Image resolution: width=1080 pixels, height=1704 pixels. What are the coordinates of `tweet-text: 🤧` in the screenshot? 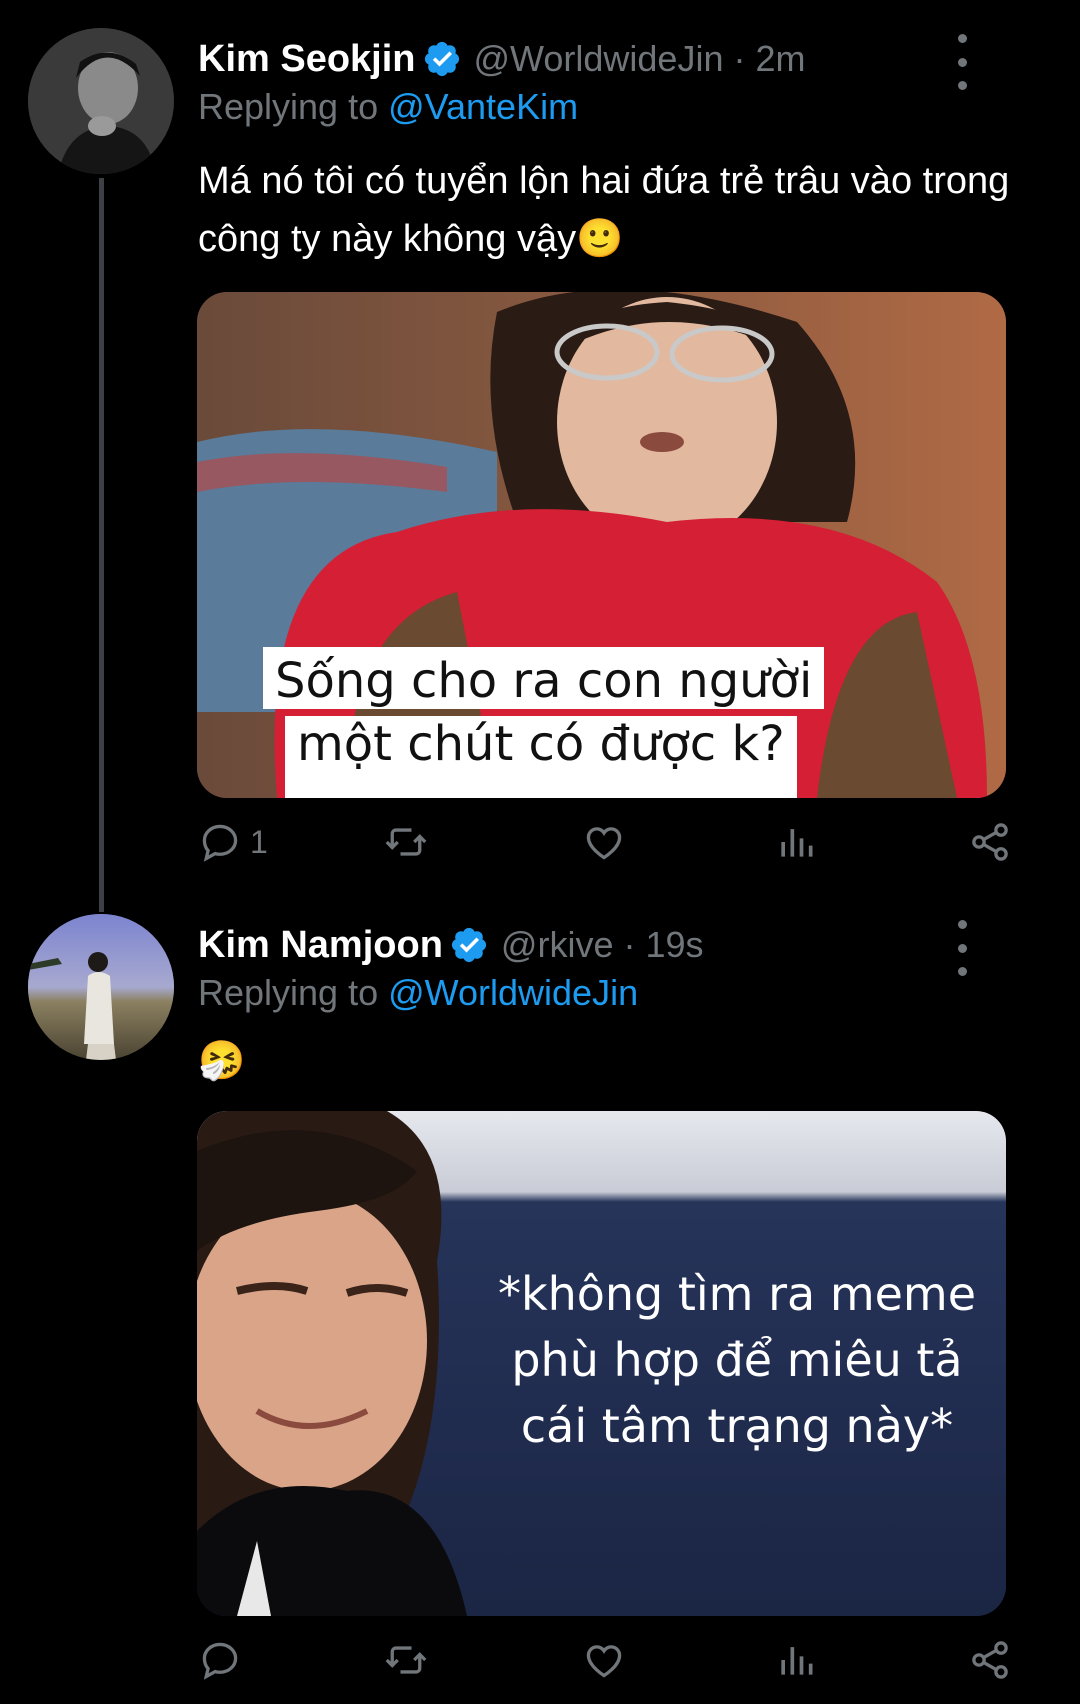 It's located at (222, 1061).